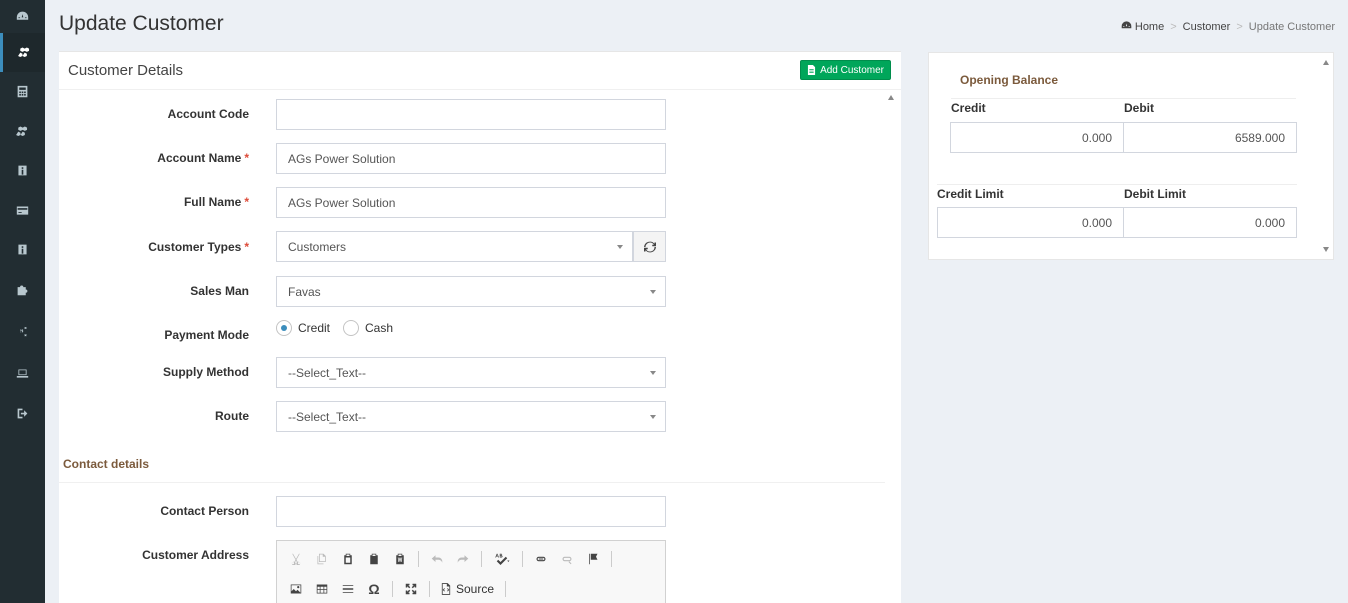 This screenshot has height=603, width=1348. Describe the element at coordinates (541, 559) in the screenshot. I see `link-icon` at that location.